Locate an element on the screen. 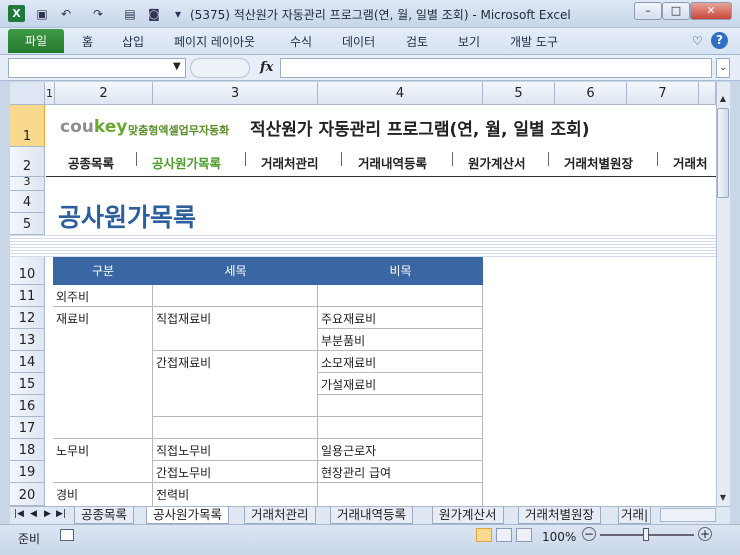 The image size is (740, 555). tab-developer: 개발 도구 is located at coordinates (534, 41).